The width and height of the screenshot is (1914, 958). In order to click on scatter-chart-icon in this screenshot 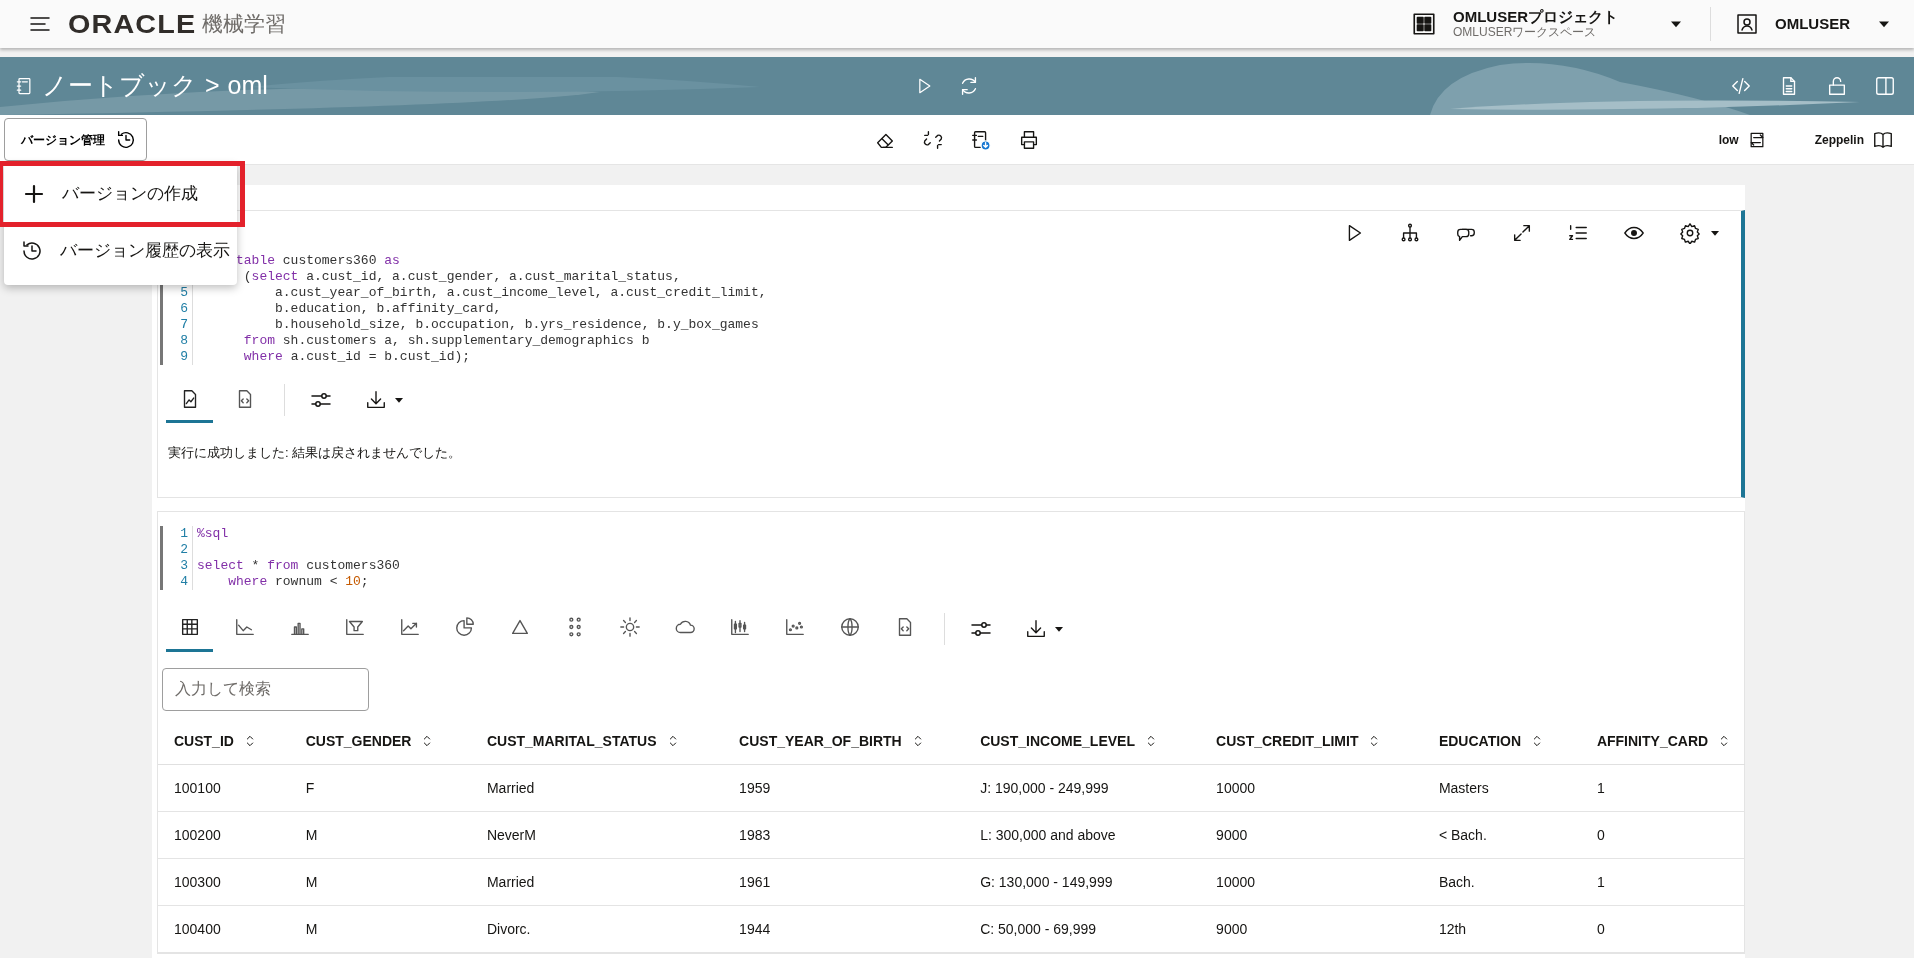, I will do `click(794, 627)`.